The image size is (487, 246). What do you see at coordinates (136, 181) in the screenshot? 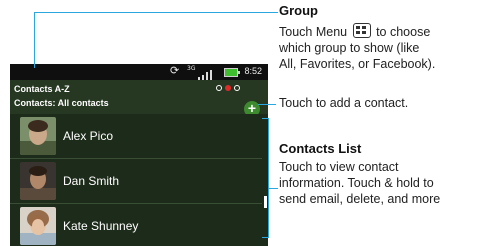
I see `contact-row: Dan Smith` at bounding box center [136, 181].